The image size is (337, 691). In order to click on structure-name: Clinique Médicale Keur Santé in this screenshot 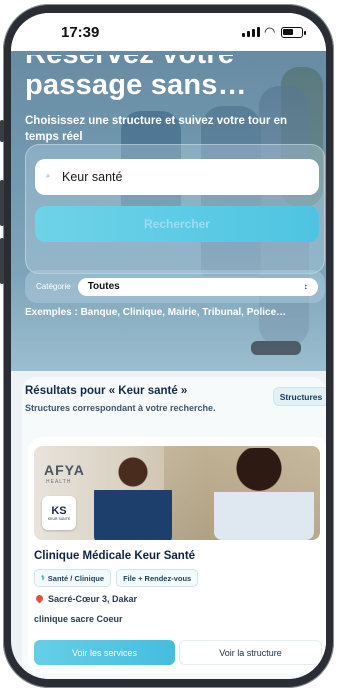, I will do `click(115, 556)`.